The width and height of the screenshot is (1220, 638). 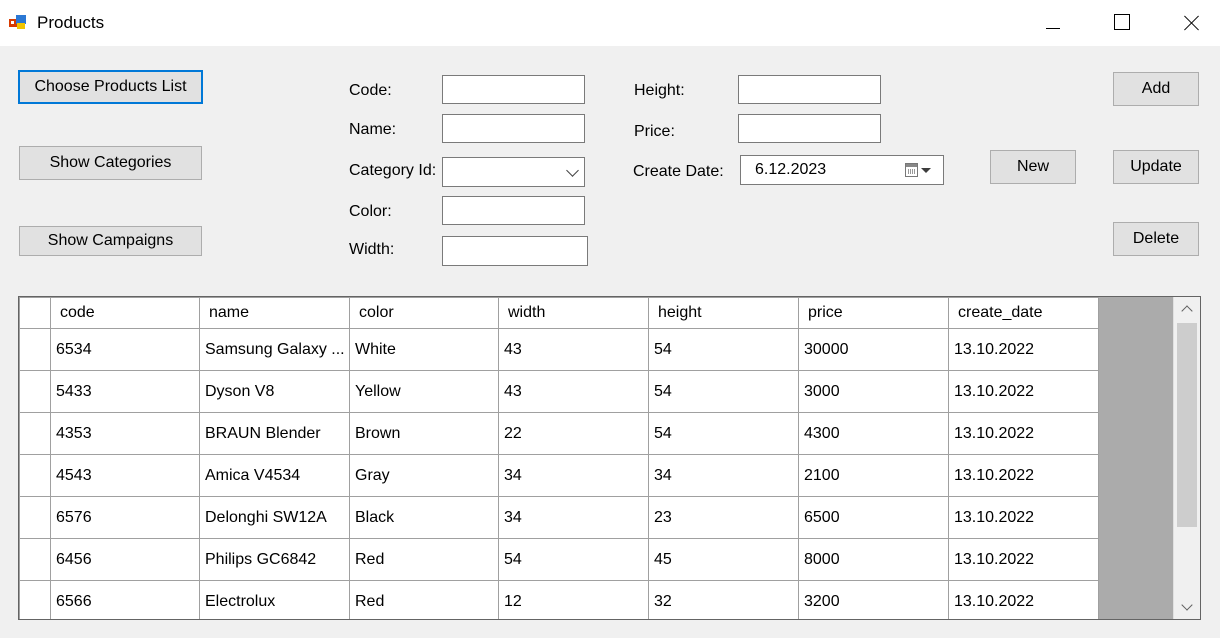 I want to click on cell-height: 34, so click(x=723, y=475).